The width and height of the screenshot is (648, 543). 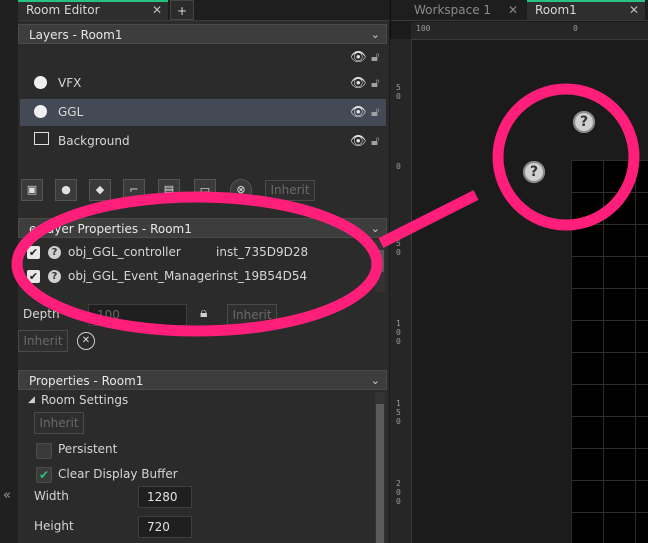 What do you see at coordinates (205, 190) in the screenshot?
I see `add-folder-button: ▭` at bounding box center [205, 190].